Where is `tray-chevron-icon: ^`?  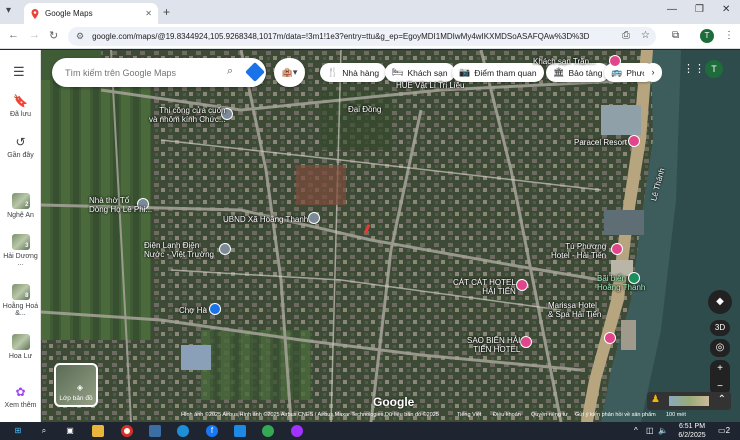
tray-chevron-icon: ^ is located at coordinates (636, 430).